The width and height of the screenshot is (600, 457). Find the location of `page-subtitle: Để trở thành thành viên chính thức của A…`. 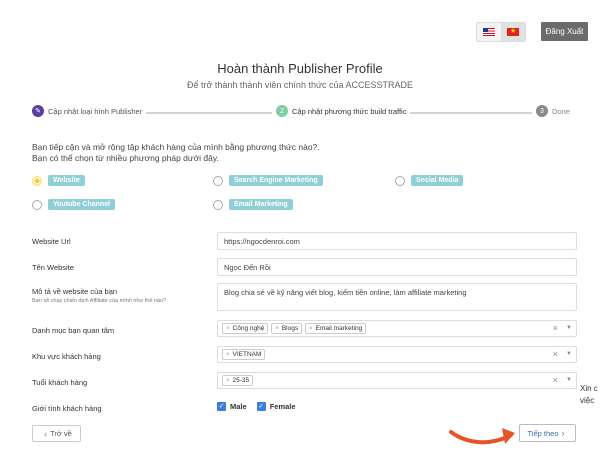

page-subtitle: Để trở thành thành viên chính thức của A… is located at coordinates (300, 85).